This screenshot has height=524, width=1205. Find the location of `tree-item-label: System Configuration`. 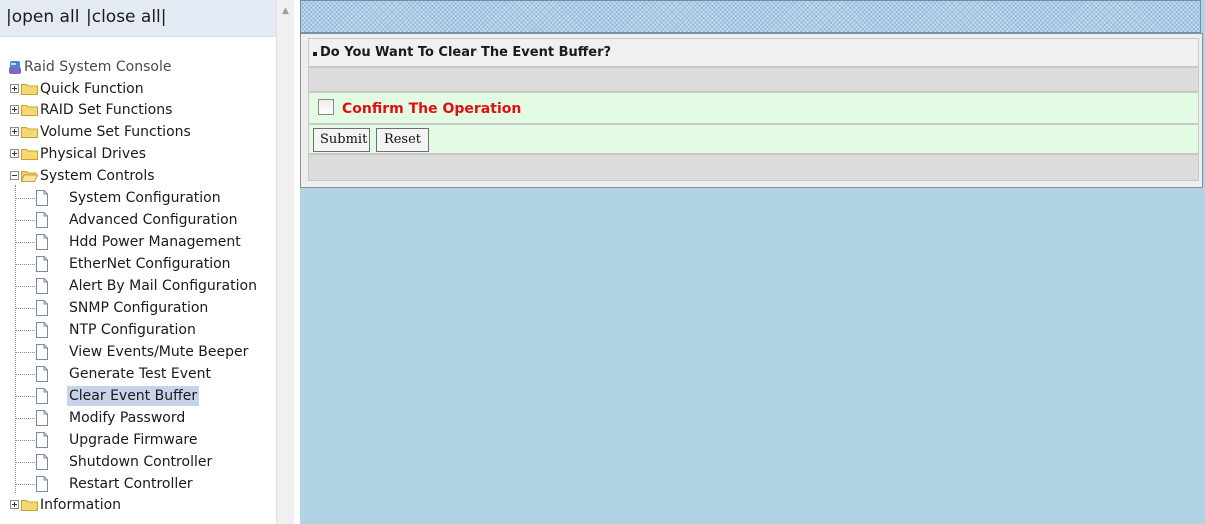

tree-item-label: System Configuration is located at coordinates (145, 198).